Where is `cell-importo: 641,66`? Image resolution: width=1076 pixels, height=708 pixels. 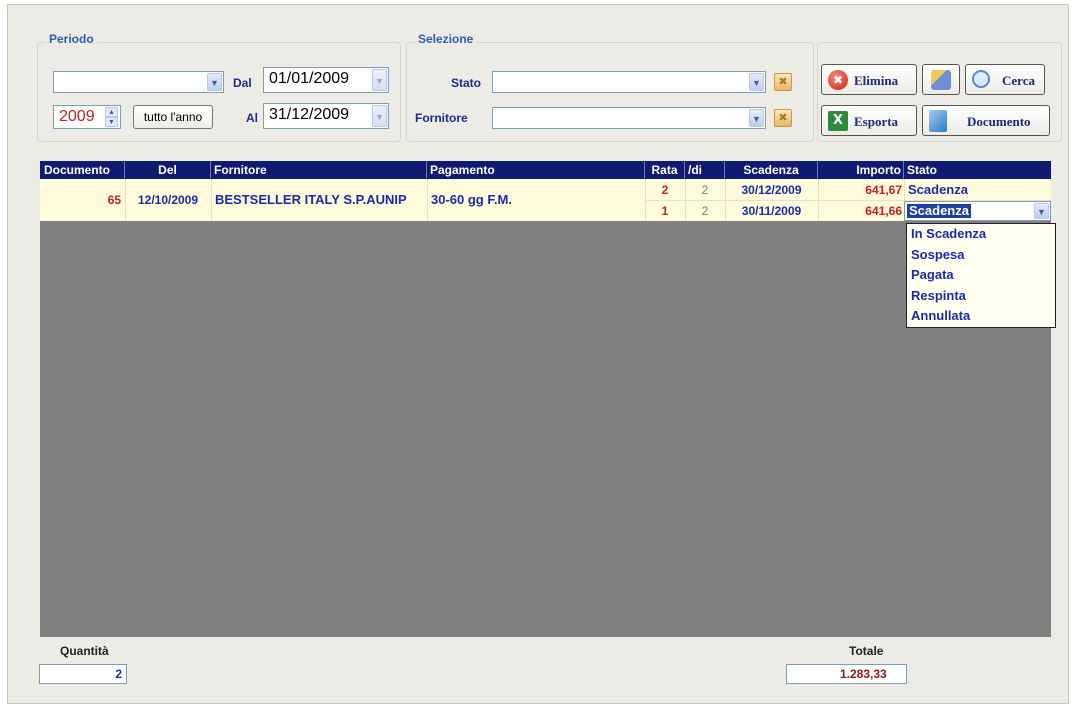
cell-importo: 641,66 is located at coordinates (883, 211).